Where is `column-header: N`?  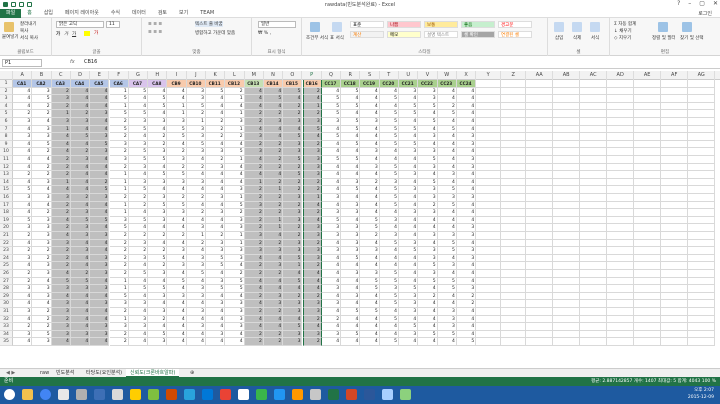 column-header: N is located at coordinates (274, 75).